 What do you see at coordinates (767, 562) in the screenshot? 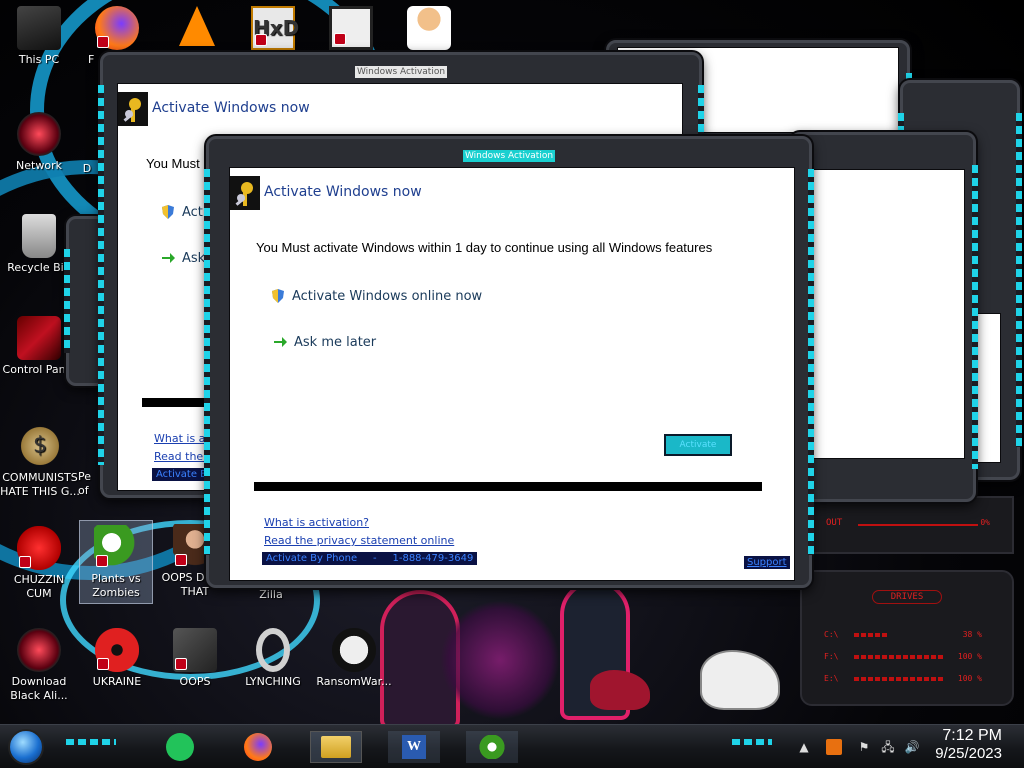
I see `support-button: Support` at bounding box center [767, 562].